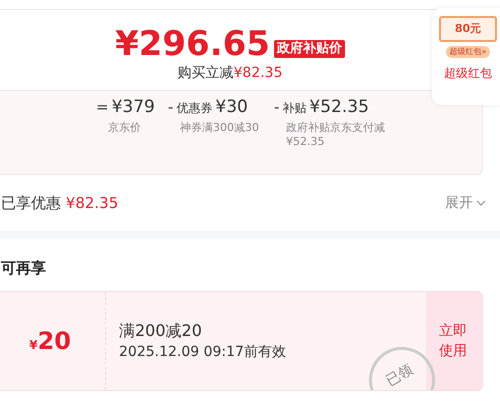  I want to click on coupon-ticket: 80元, so click(468, 29).